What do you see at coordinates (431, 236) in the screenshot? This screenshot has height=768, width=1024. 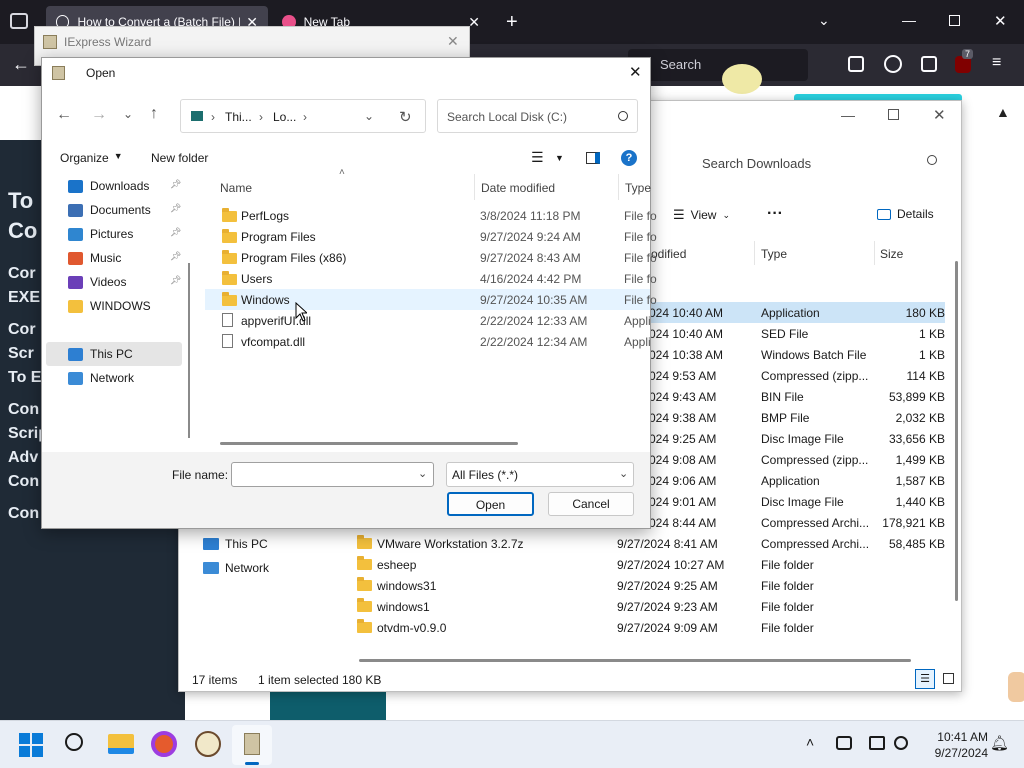 I see `file-row: Program Files 9/27/2024 9:24 AM File fo` at bounding box center [431, 236].